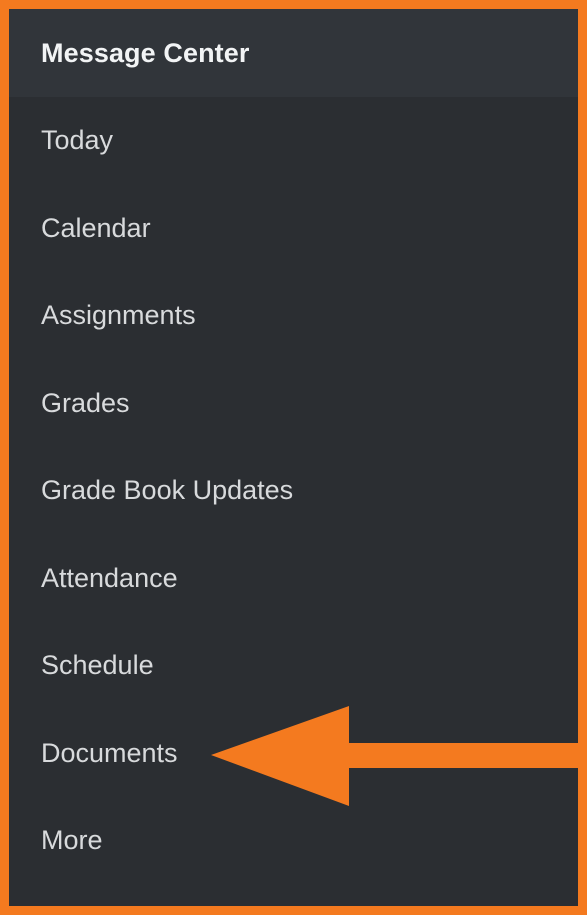 The image size is (587, 915). Describe the element at coordinates (109, 752) in the screenshot. I see `menu-item-label: Documents` at that location.